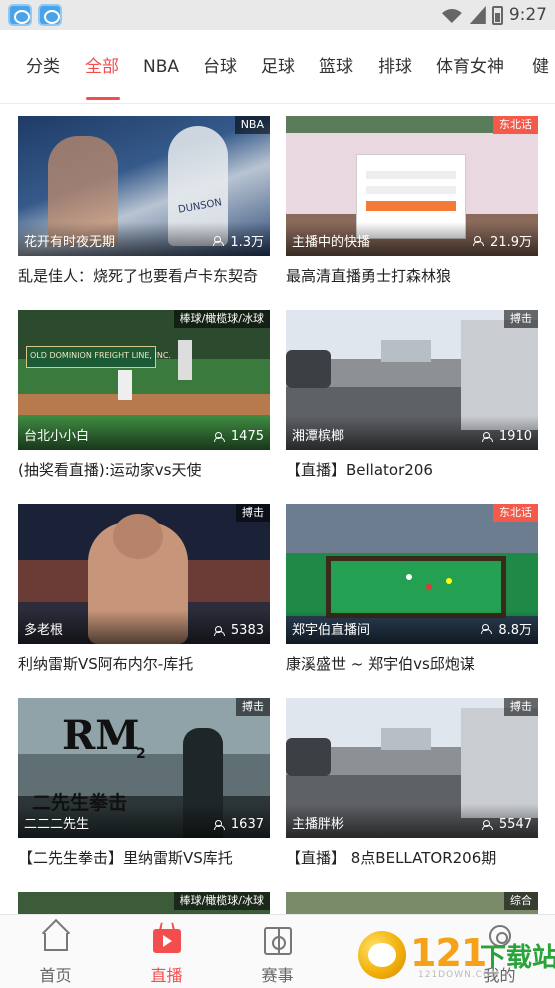 The width and height of the screenshot is (555, 988). What do you see at coordinates (252, 125) in the screenshot?
I see `category-badge: NBA` at bounding box center [252, 125].